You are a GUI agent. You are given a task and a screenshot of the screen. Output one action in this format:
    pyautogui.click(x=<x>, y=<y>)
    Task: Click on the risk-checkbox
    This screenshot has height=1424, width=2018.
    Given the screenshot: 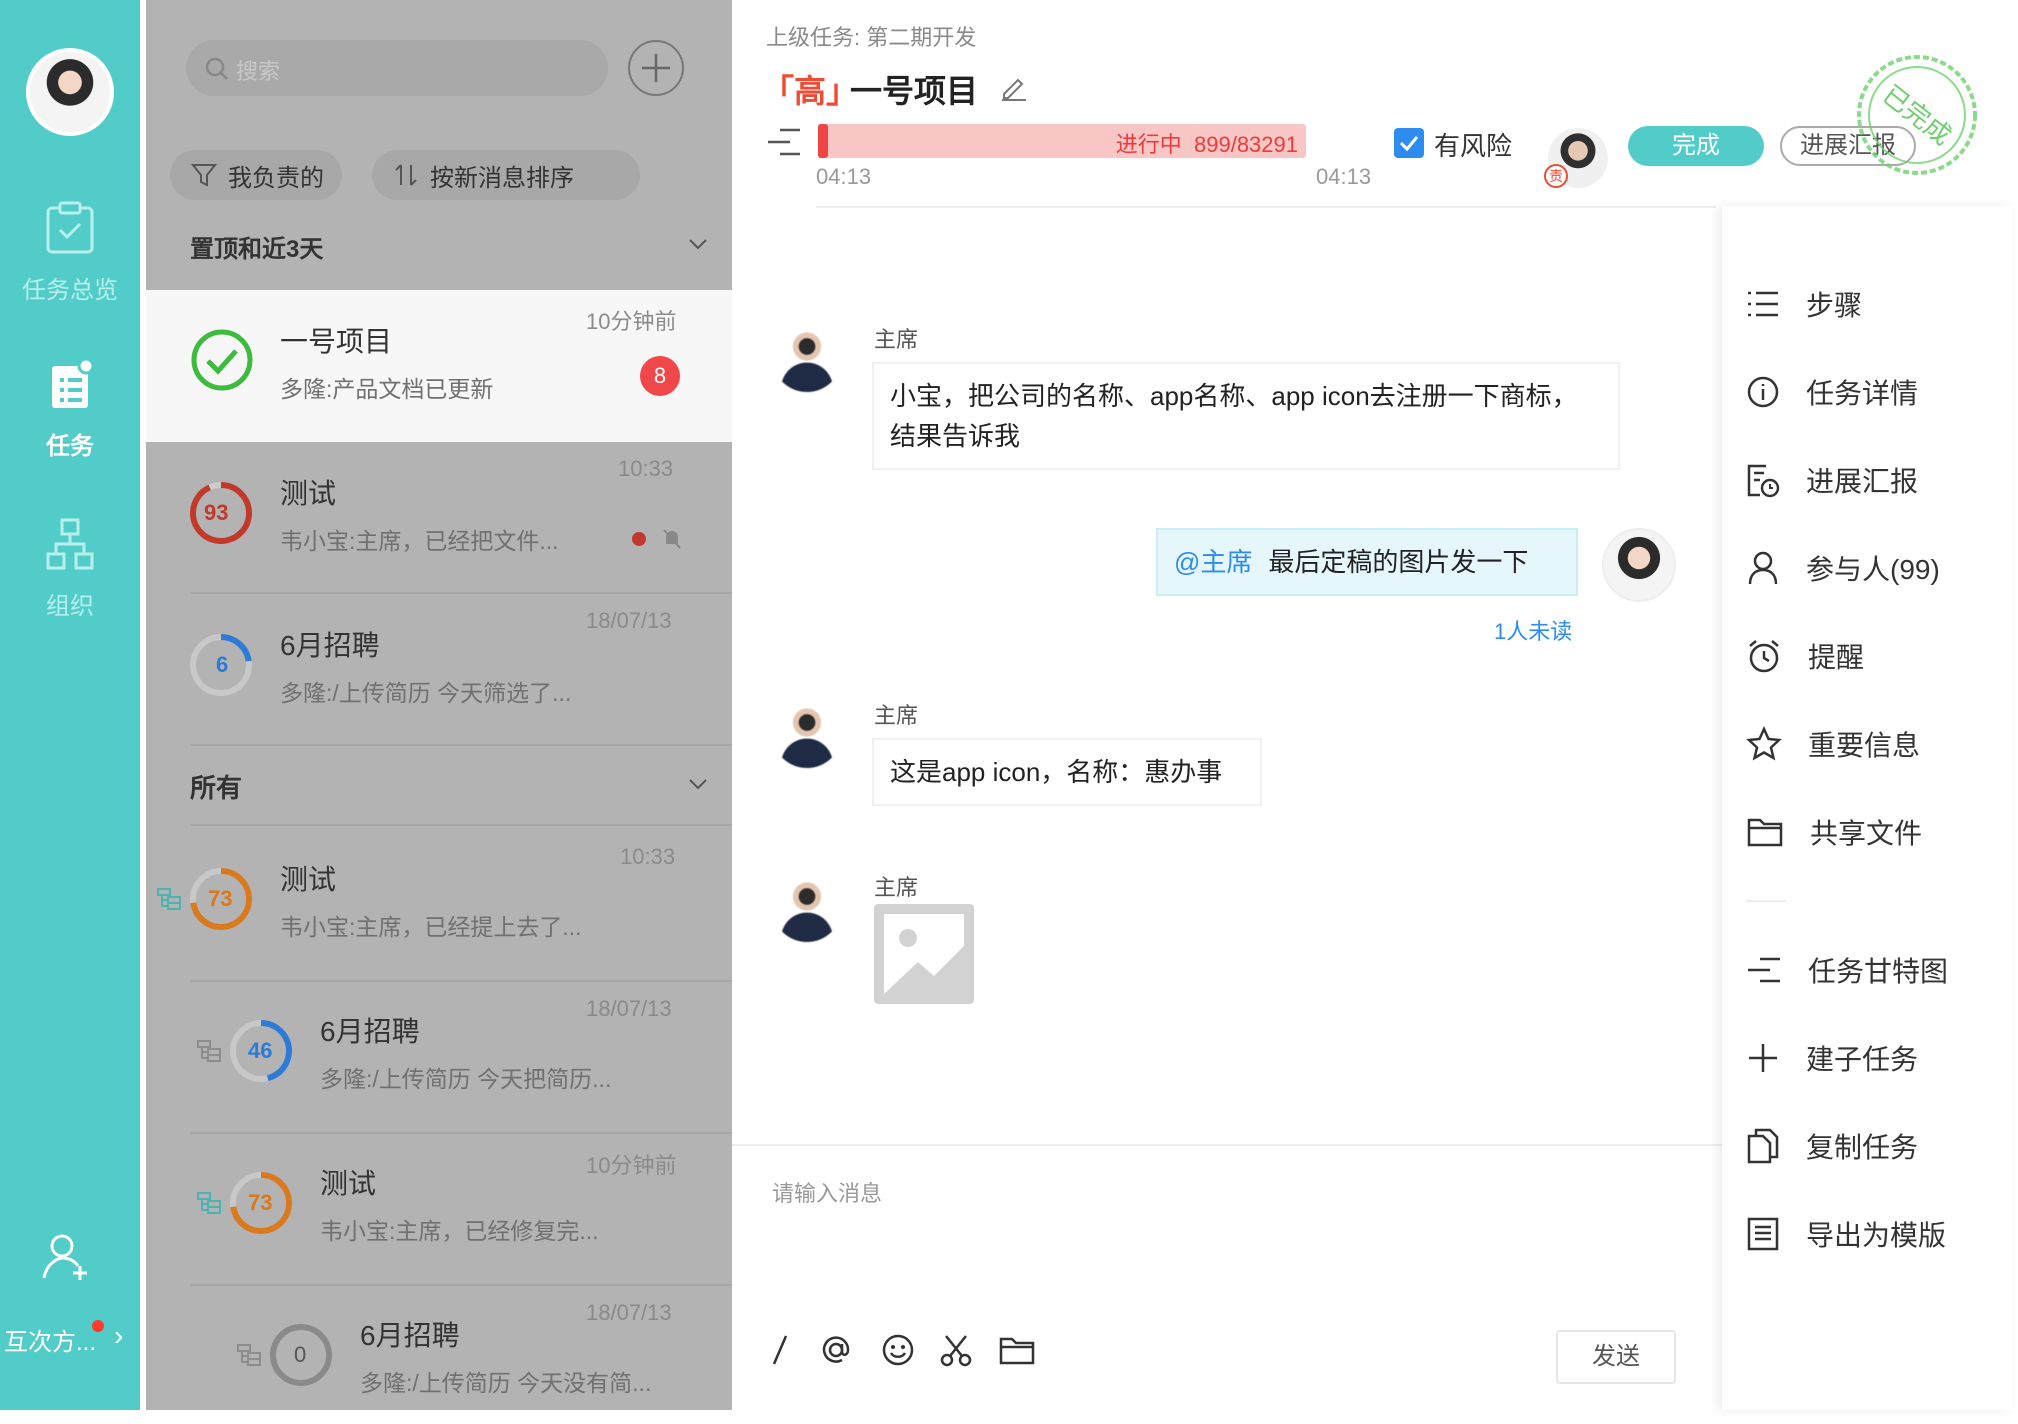 What is the action you would take?
    pyautogui.click(x=1409, y=143)
    